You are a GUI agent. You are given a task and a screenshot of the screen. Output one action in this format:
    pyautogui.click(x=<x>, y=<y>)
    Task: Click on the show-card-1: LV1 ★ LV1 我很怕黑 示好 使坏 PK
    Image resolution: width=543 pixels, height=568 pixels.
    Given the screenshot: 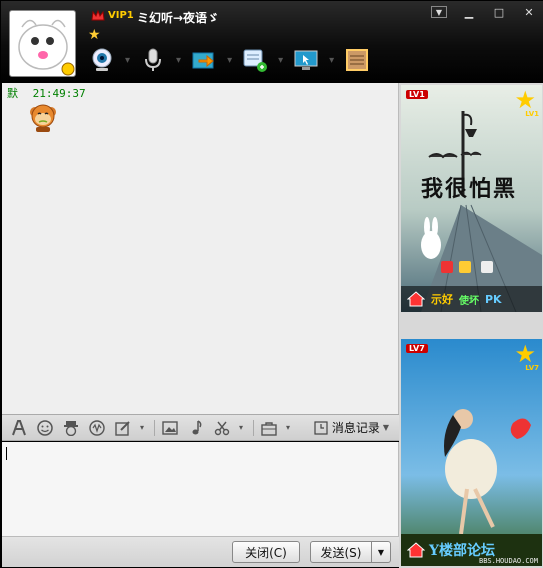 What is the action you would take?
    pyautogui.click(x=471, y=198)
    